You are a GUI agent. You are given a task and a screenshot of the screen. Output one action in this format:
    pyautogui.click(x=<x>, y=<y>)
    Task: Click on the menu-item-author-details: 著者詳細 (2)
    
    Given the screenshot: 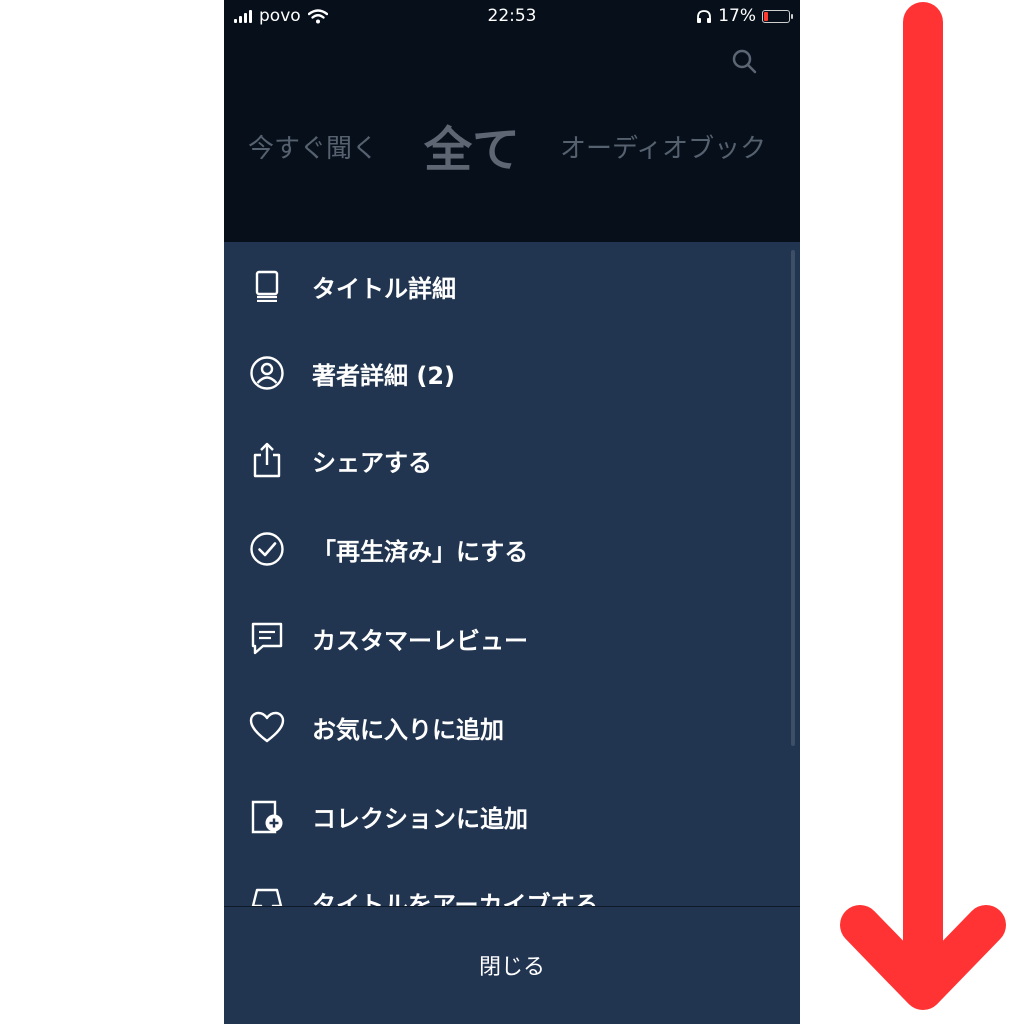 What is the action you would take?
    pyautogui.click(x=509, y=373)
    